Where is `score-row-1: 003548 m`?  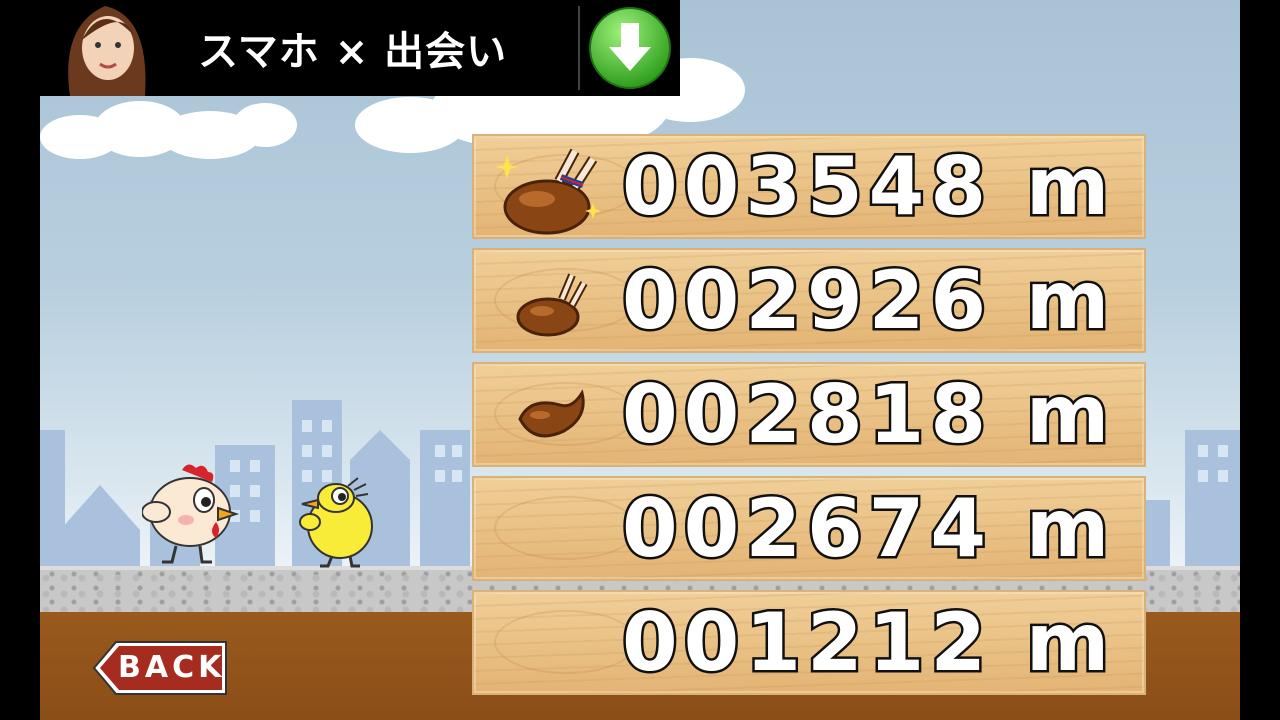
score-row-1: 003548 m is located at coordinates (809, 186).